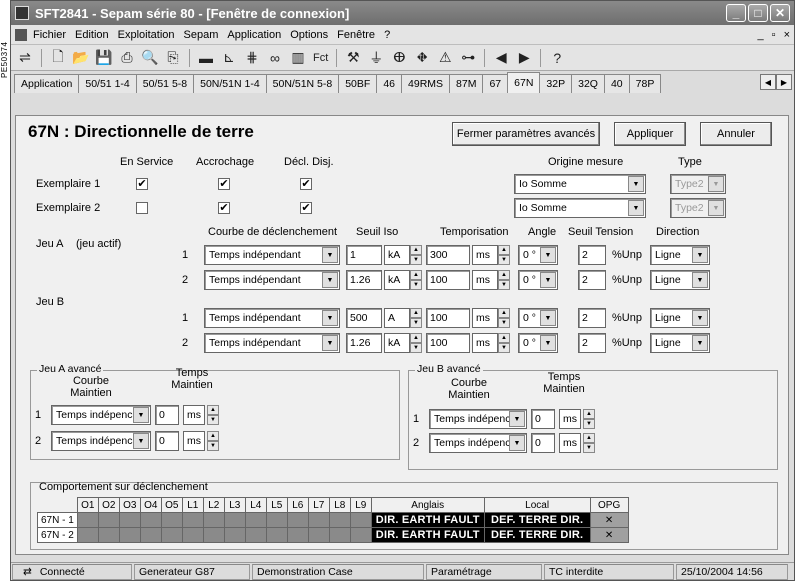 Image resolution: width=795 pixels, height=581 pixels. What do you see at coordinates (538, 255) in the screenshot?
I see `jeu-a-1-angle-select: 0 ° ▼` at bounding box center [538, 255].